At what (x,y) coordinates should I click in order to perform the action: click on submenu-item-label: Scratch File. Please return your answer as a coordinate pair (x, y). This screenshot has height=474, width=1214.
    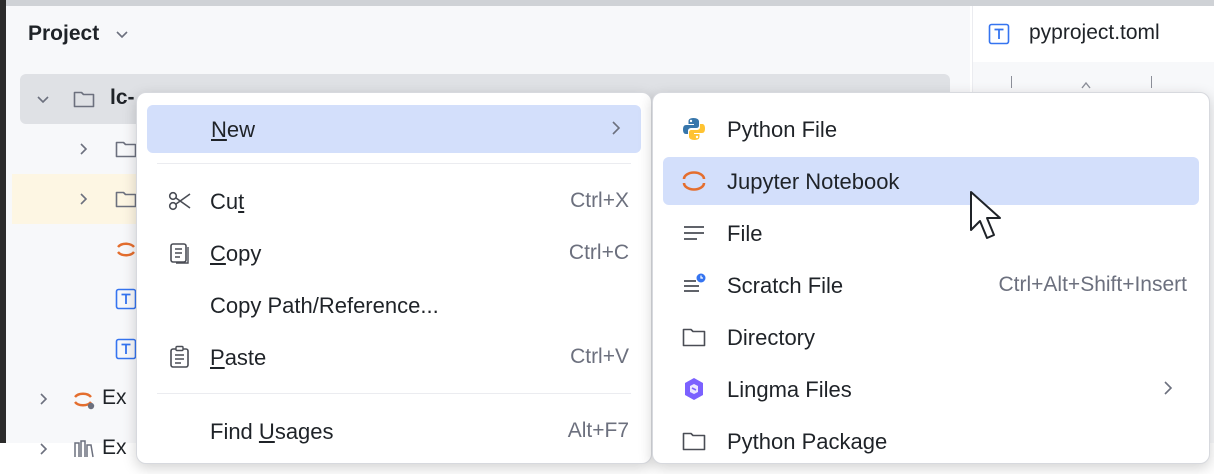
    Looking at the image, I should click on (785, 285).